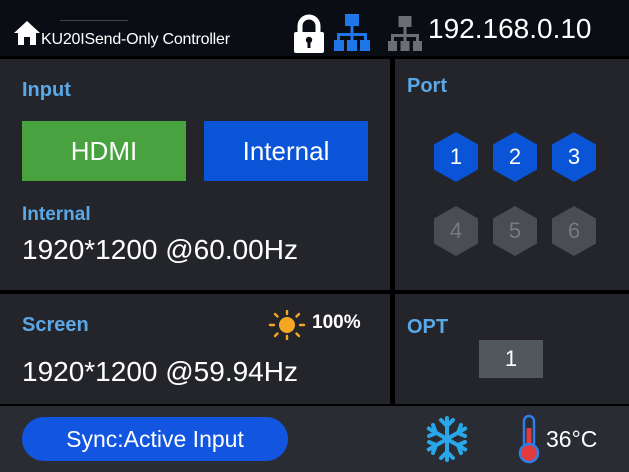 The height and width of the screenshot is (472, 629). What do you see at coordinates (195, 349) in the screenshot?
I see `screen-panel: Screen 100% 1920*1200 @59.94Hz` at bounding box center [195, 349].